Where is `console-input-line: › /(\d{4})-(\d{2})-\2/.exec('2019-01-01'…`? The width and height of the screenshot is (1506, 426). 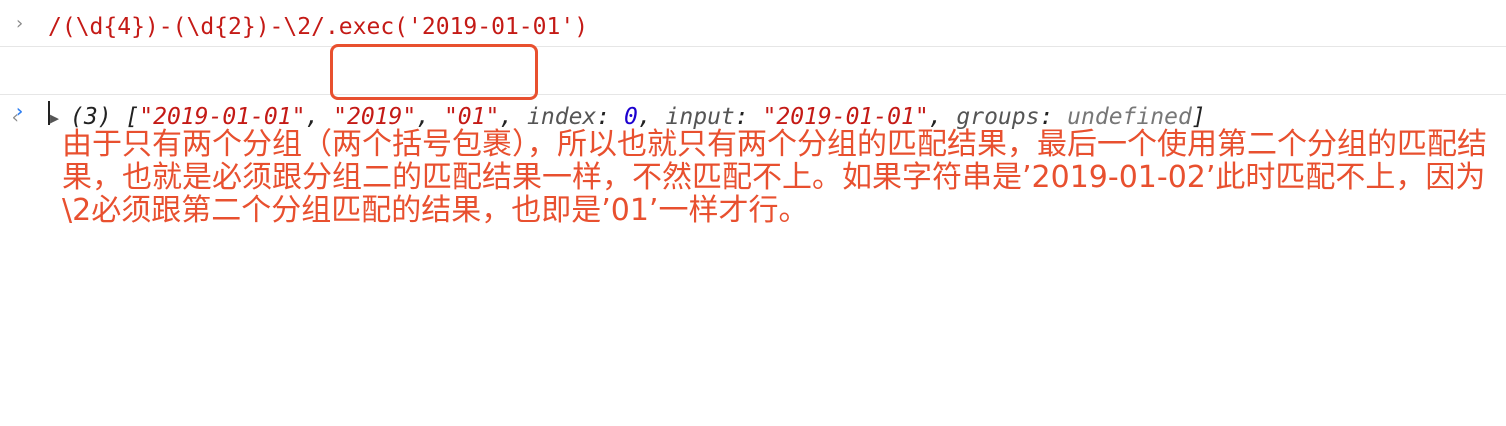 console-input-line: › /(\d{4})-(\d{2})-\2/.exec('2019-01-01'… is located at coordinates (753, 23).